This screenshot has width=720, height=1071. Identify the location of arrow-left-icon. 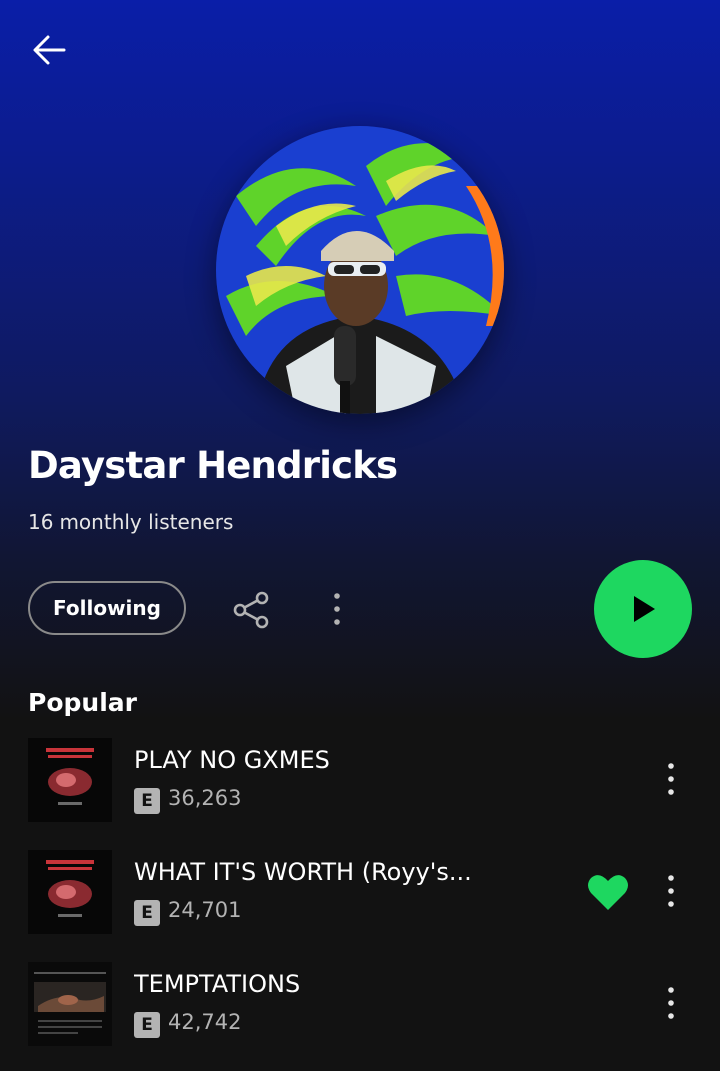
(49, 50).